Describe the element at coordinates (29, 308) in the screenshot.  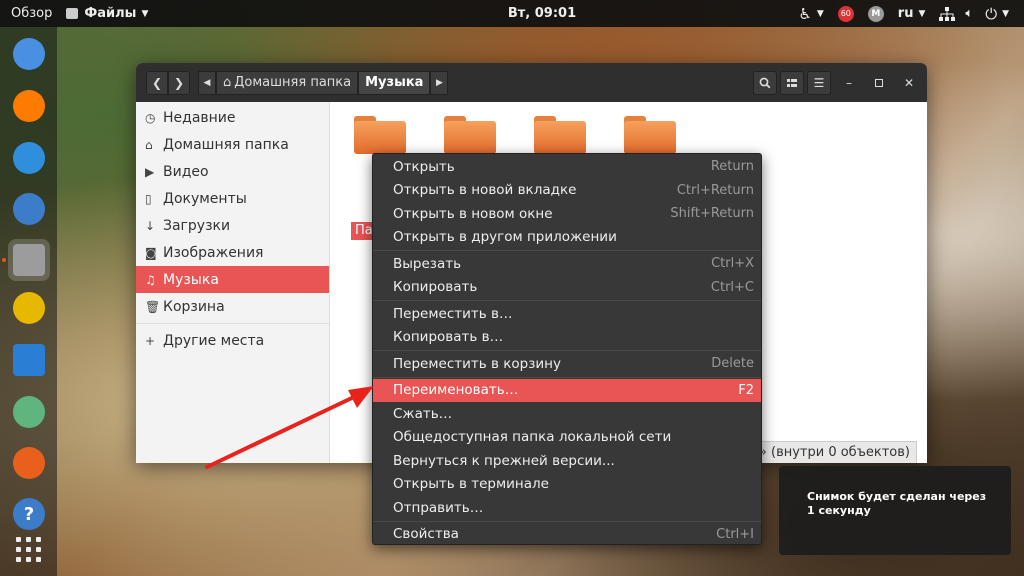
I see `dock-rhythmbox-launcher` at that location.